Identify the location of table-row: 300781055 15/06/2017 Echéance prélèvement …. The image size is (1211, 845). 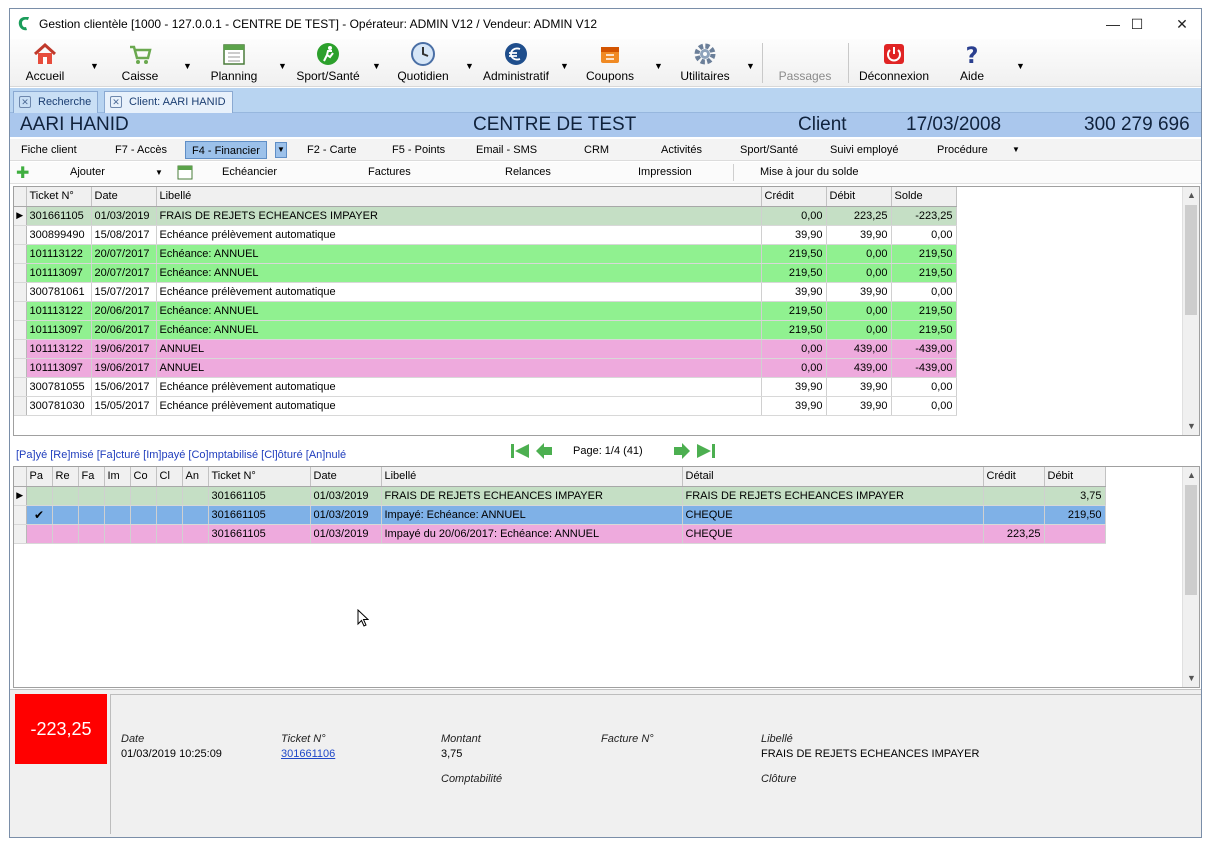
(485, 387).